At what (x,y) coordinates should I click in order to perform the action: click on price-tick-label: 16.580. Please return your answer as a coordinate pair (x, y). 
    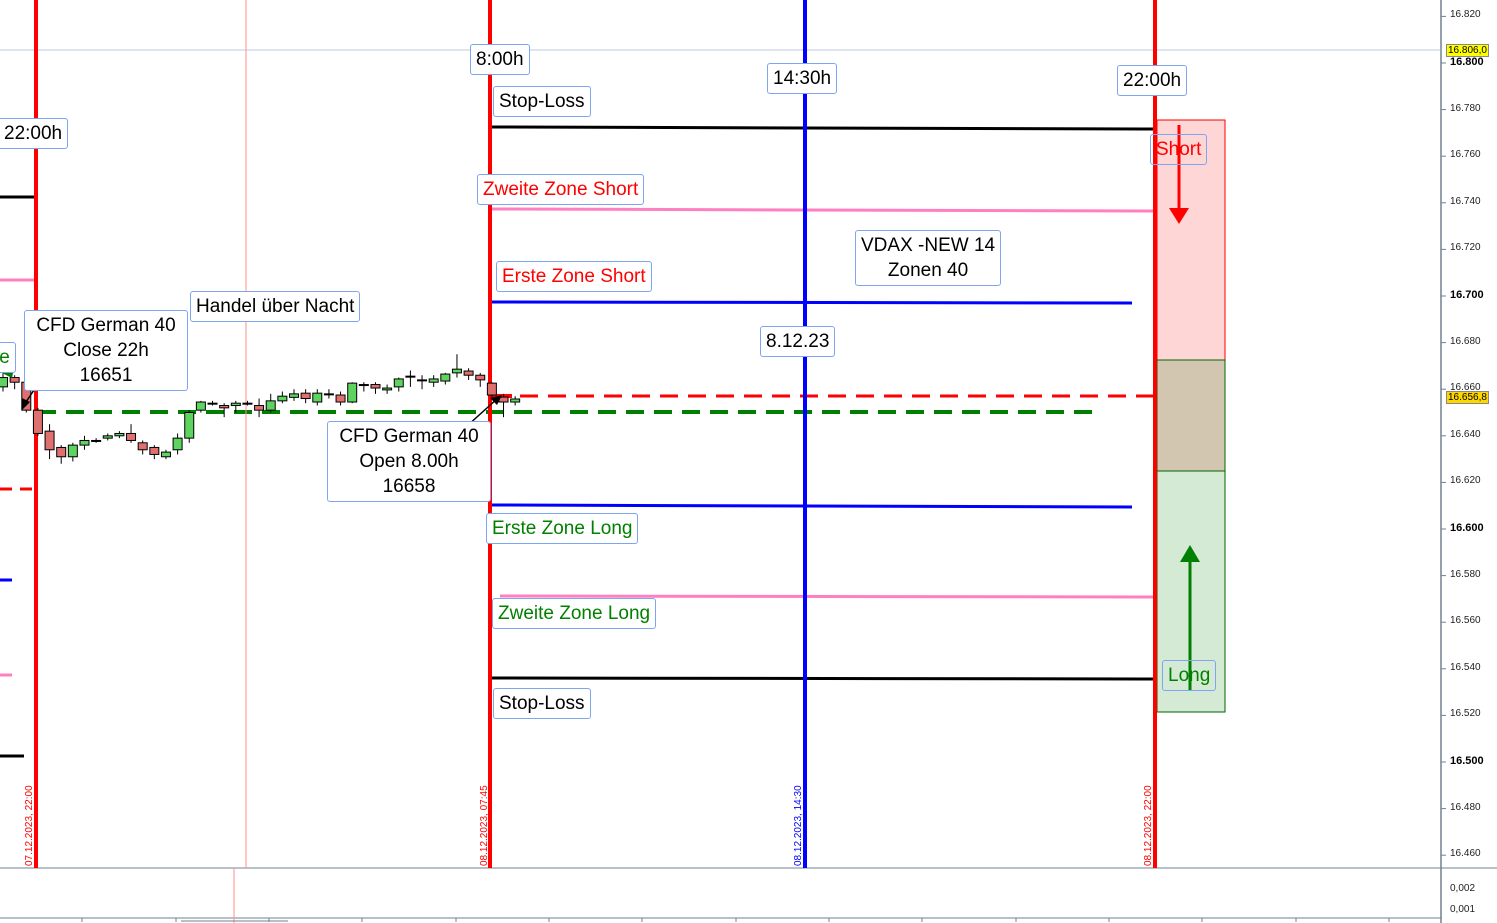
    Looking at the image, I should click on (1465, 574).